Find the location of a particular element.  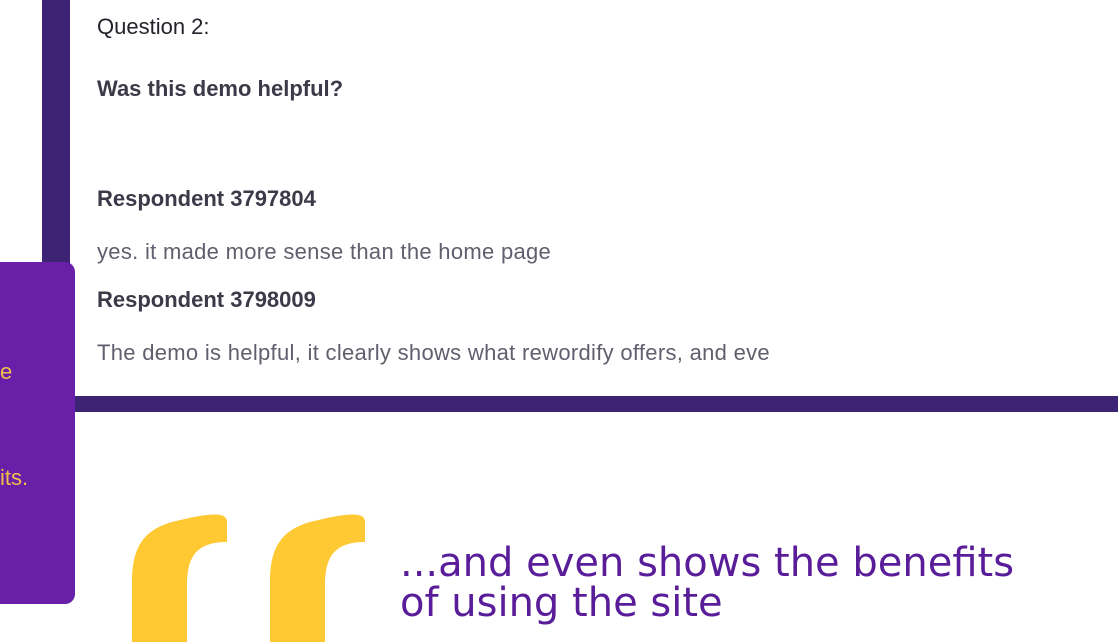

respondent-id: Respondent 3797804 is located at coordinates (206, 198).